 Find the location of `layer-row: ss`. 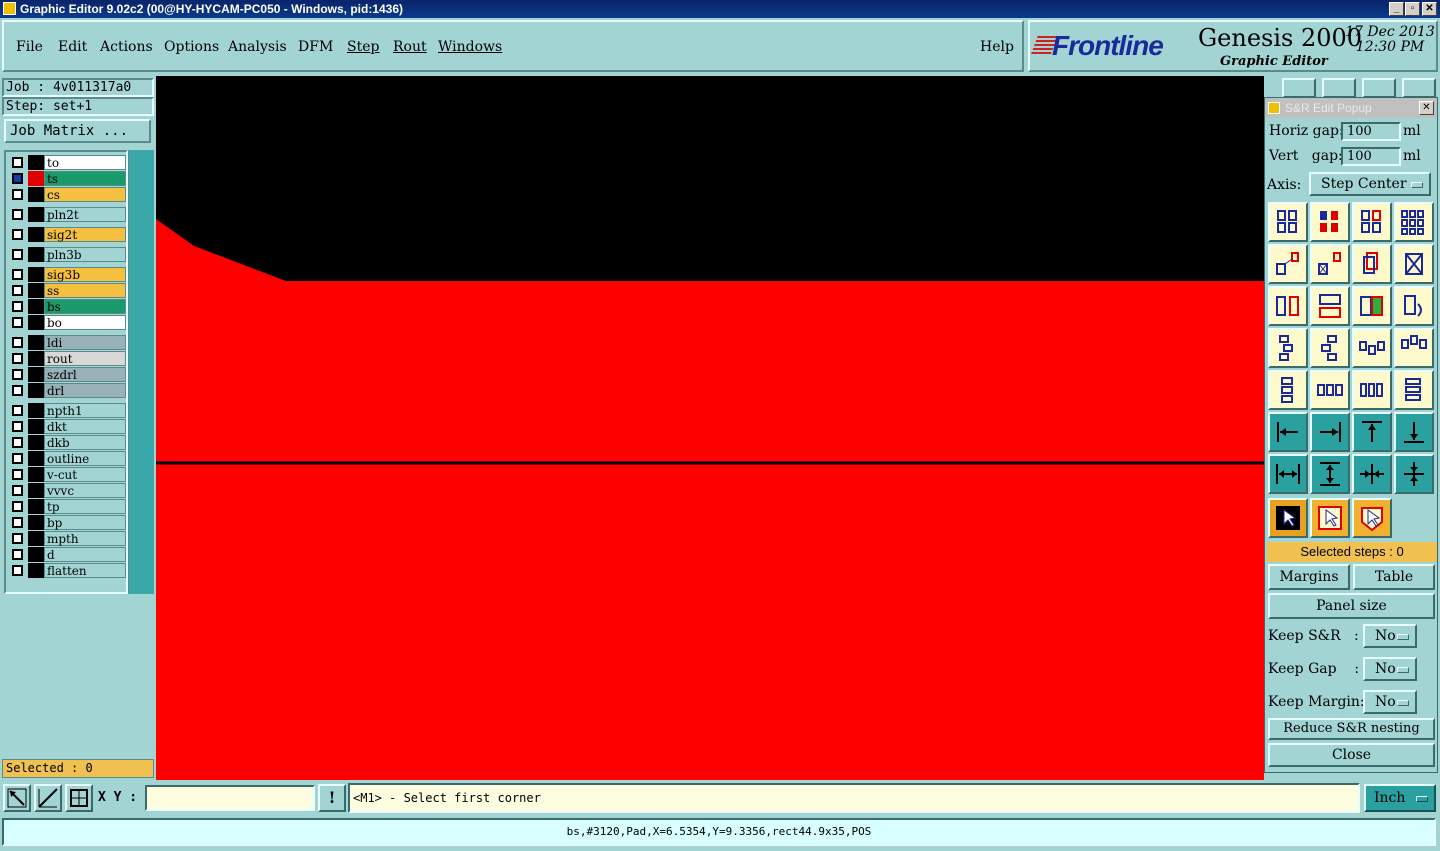

layer-row: ss is located at coordinates (68, 290).